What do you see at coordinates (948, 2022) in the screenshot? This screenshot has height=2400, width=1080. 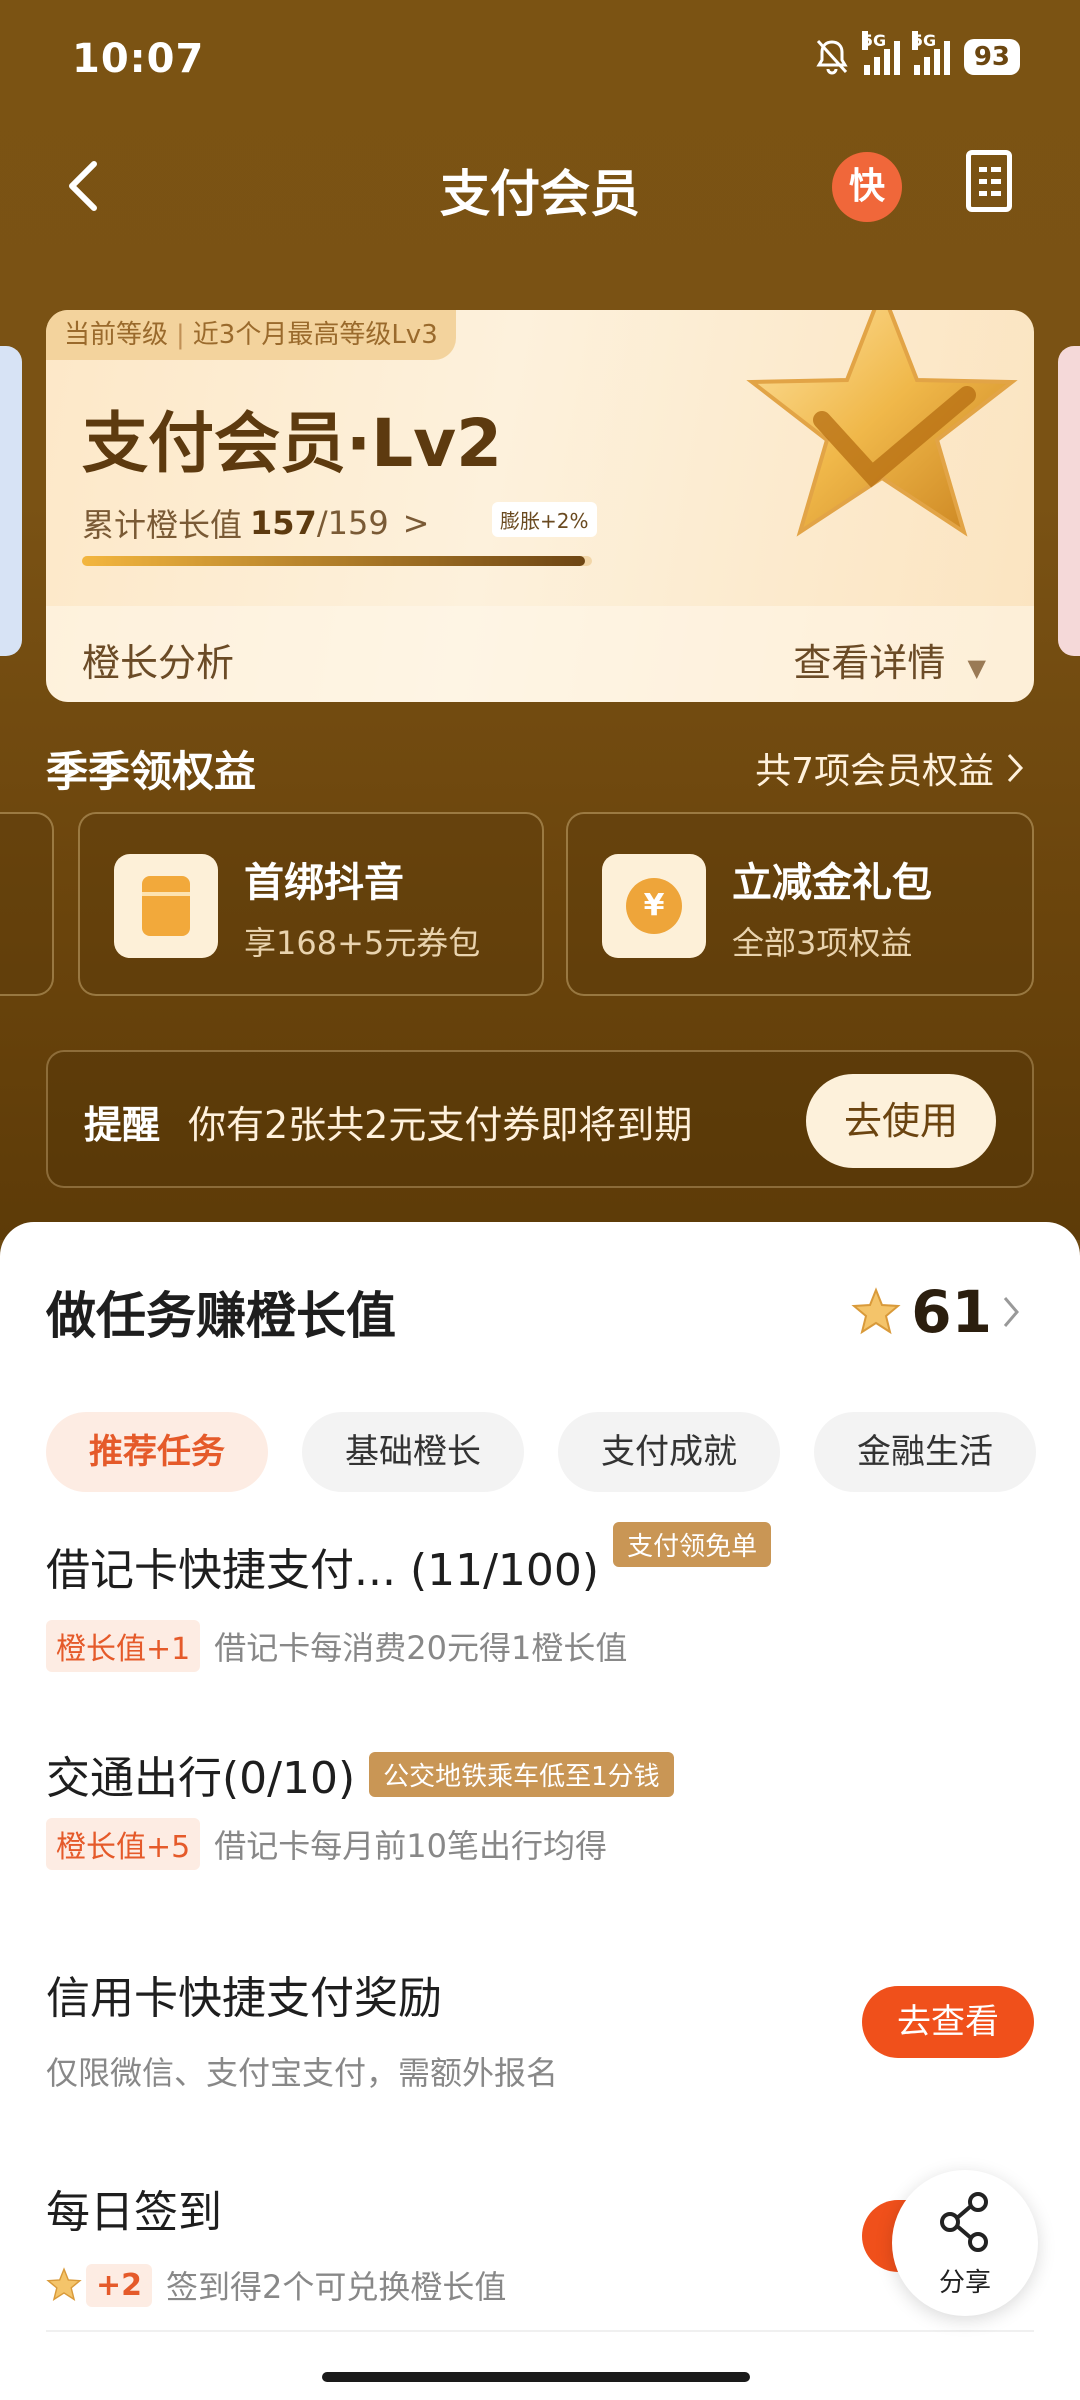 I see `view-task-button: 去查看` at bounding box center [948, 2022].